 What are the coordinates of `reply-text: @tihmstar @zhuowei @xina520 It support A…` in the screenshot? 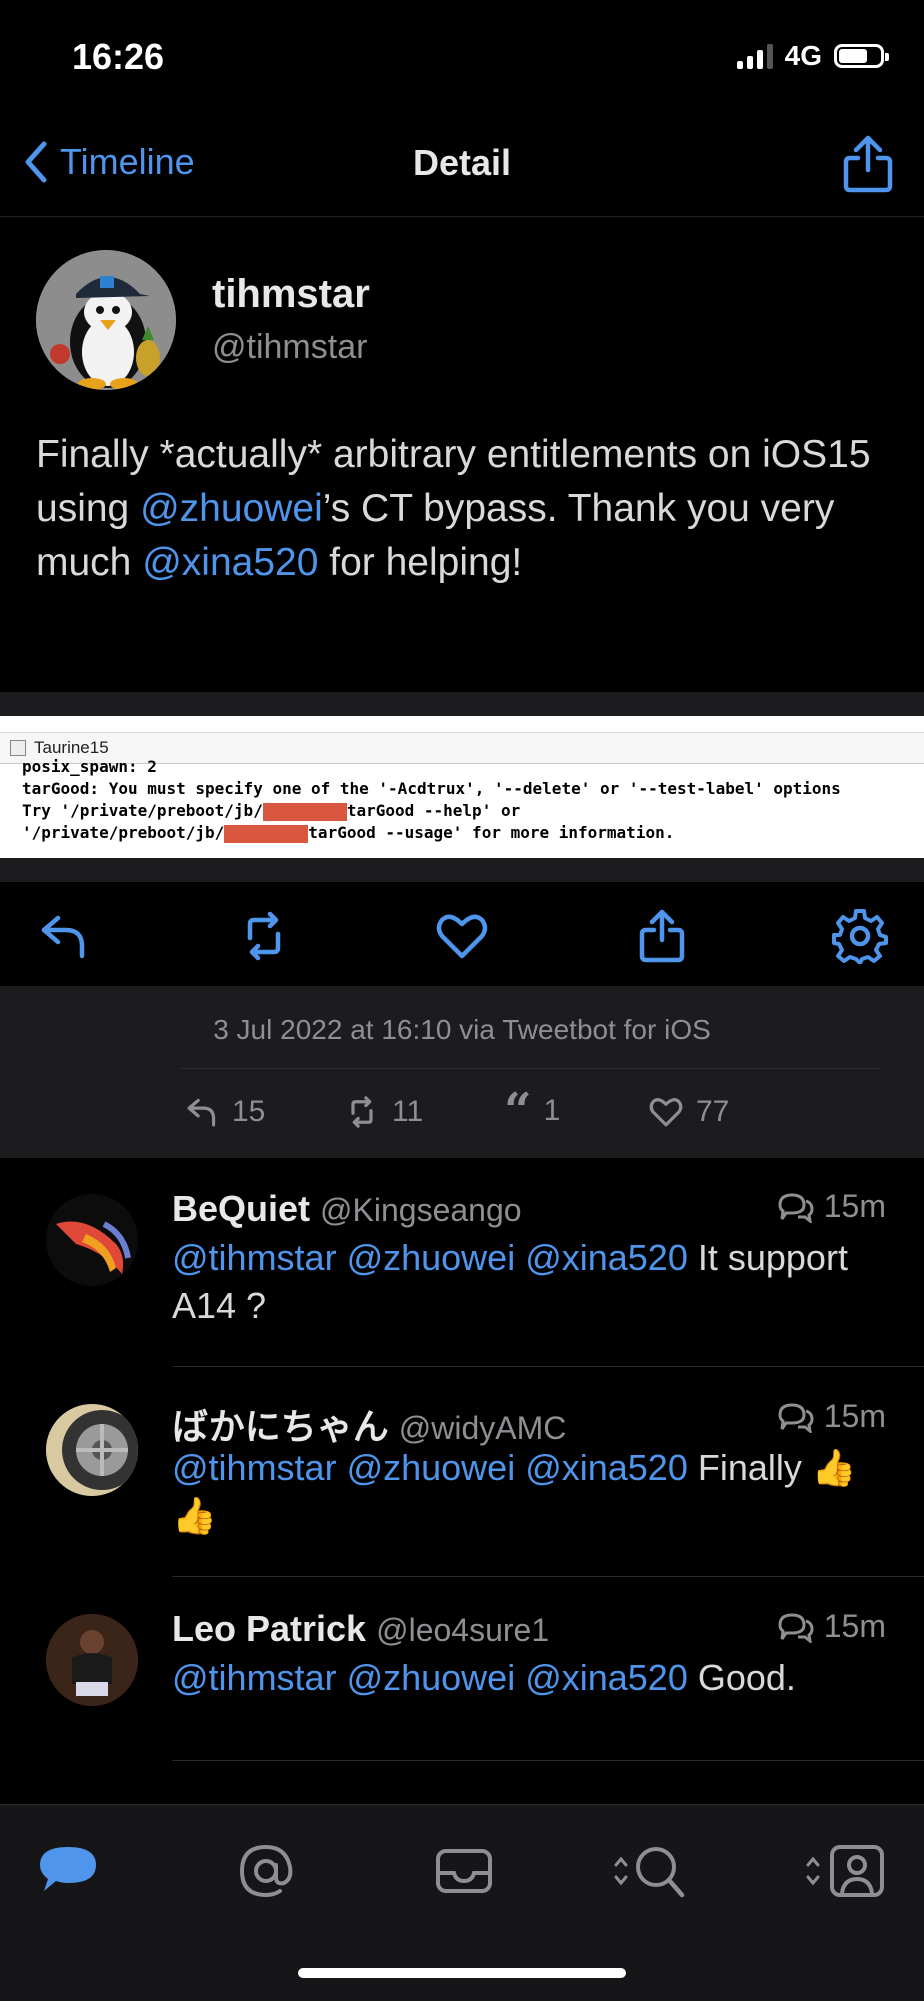 It's located at (510, 1281).